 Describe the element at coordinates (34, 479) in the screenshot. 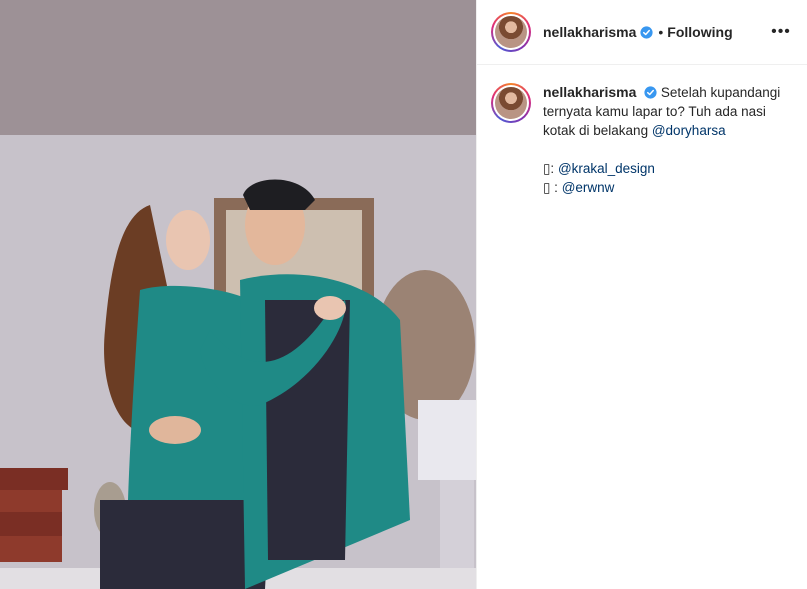

I see `box-stack` at that location.